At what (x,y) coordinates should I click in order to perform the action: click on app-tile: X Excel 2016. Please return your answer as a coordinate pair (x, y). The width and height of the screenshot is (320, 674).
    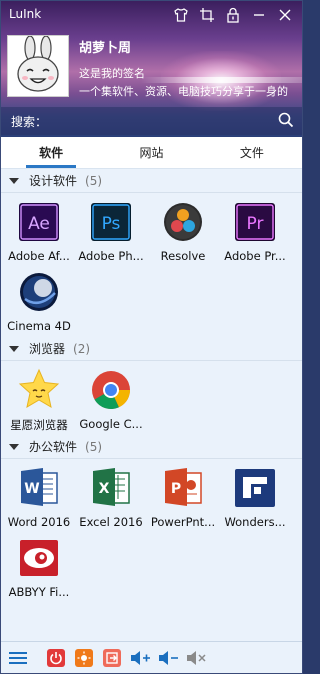
    Looking at the image, I should click on (111, 496).